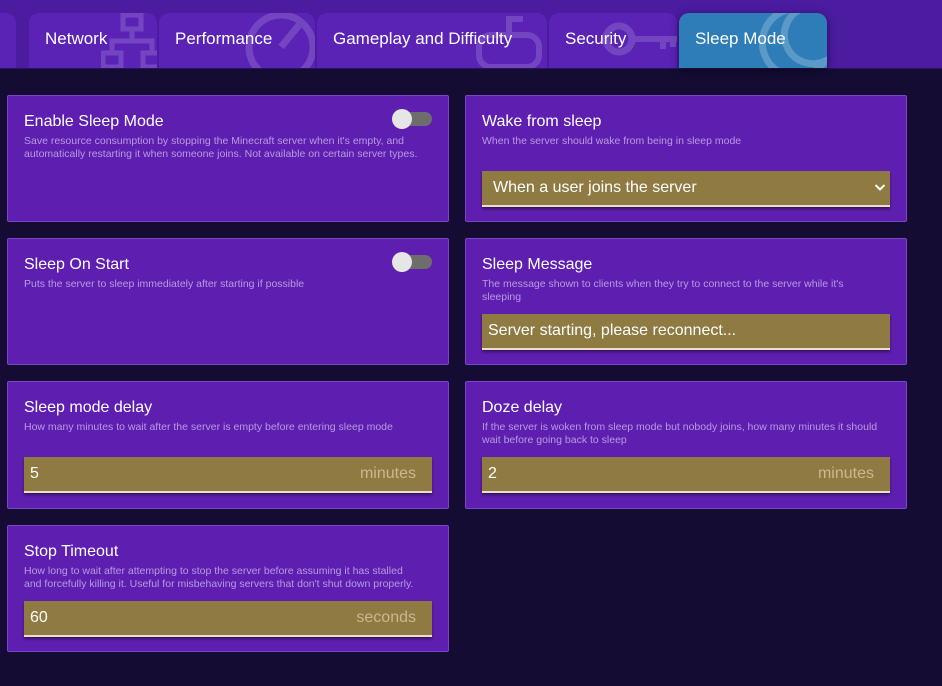  Describe the element at coordinates (554, 440) in the screenshot. I see `doze-delay-desc-line2: wait before going back to sleep` at that location.